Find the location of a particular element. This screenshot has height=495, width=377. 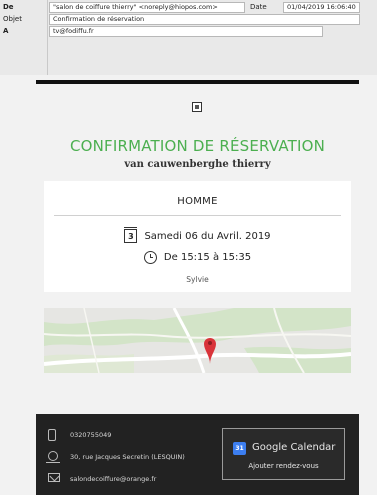

location-icon is located at coordinates (53, 457).